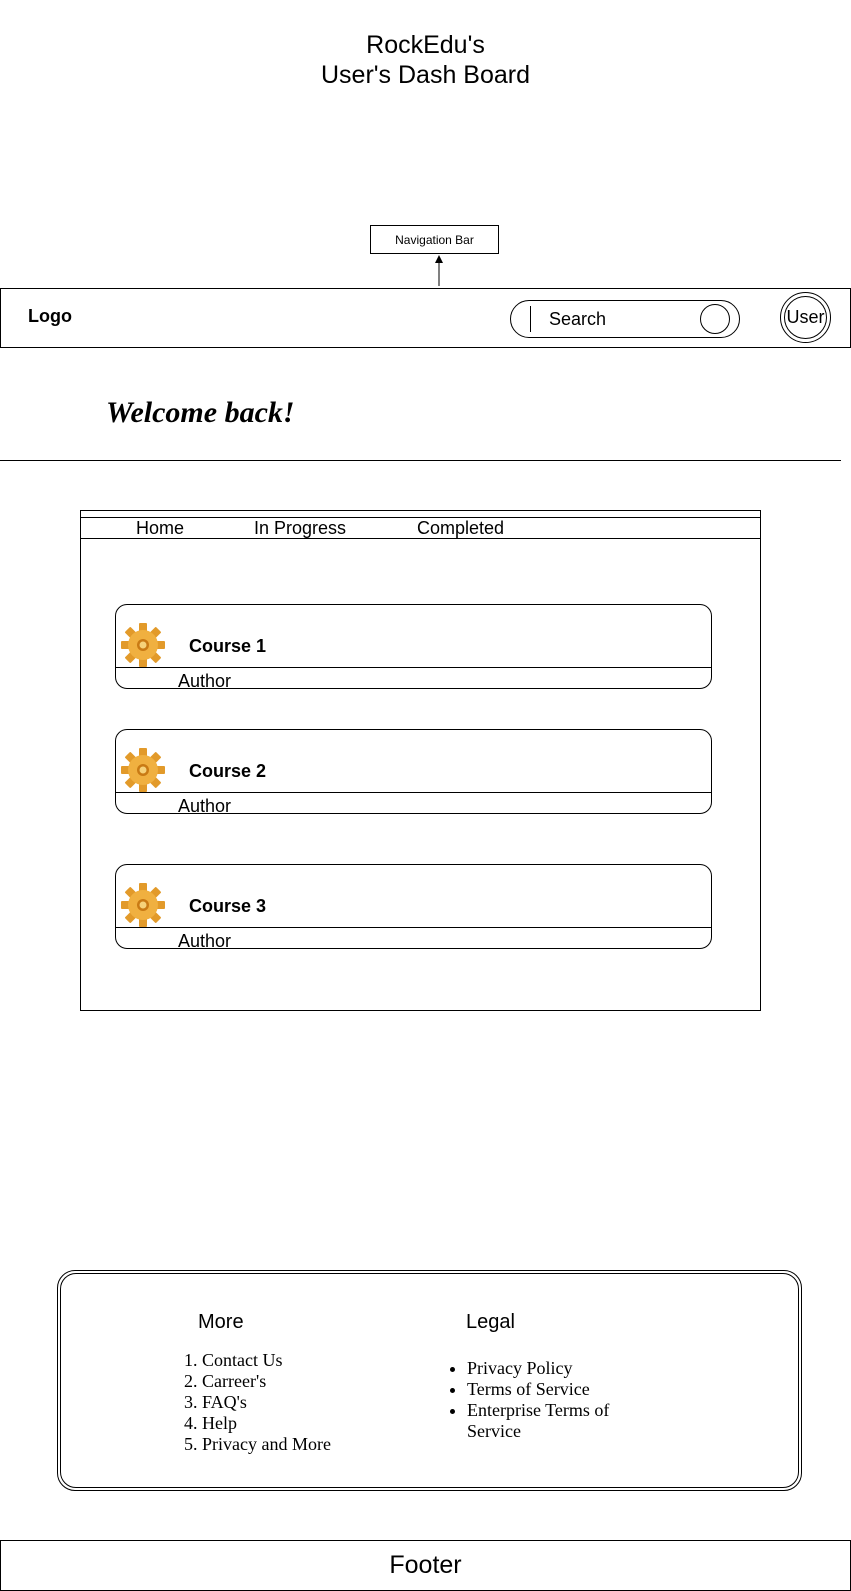  I want to click on course-title: Course 3, so click(228, 906).